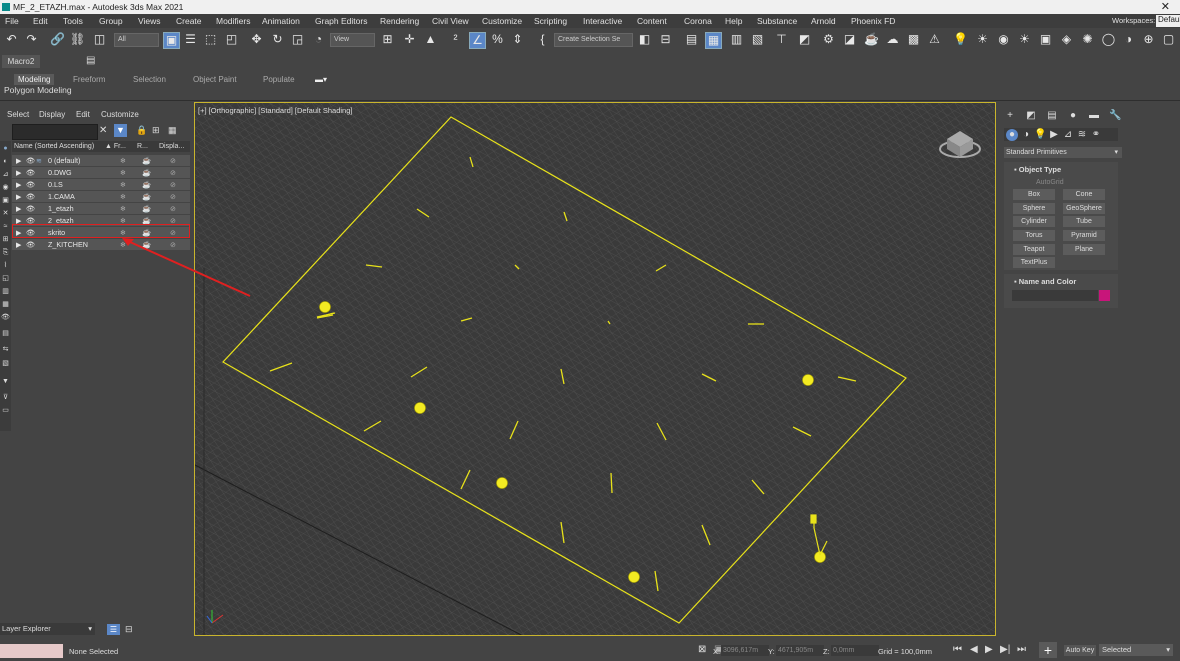  What do you see at coordinates (1136, 650) in the screenshot?
I see `key-filter-dropdown: Selected ▾` at bounding box center [1136, 650].